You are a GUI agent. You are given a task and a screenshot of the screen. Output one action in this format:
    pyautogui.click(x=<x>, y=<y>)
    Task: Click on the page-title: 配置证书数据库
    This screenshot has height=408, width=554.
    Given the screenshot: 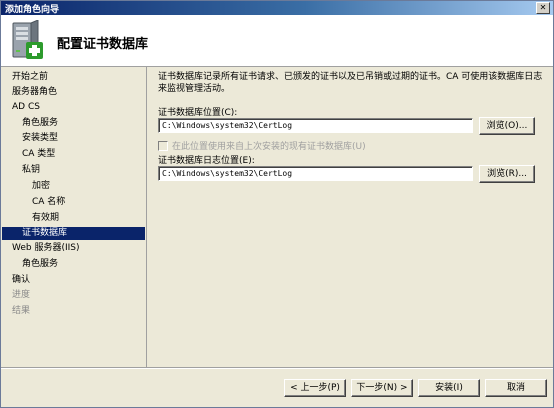 What is the action you would take?
    pyautogui.click(x=103, y=44)
    